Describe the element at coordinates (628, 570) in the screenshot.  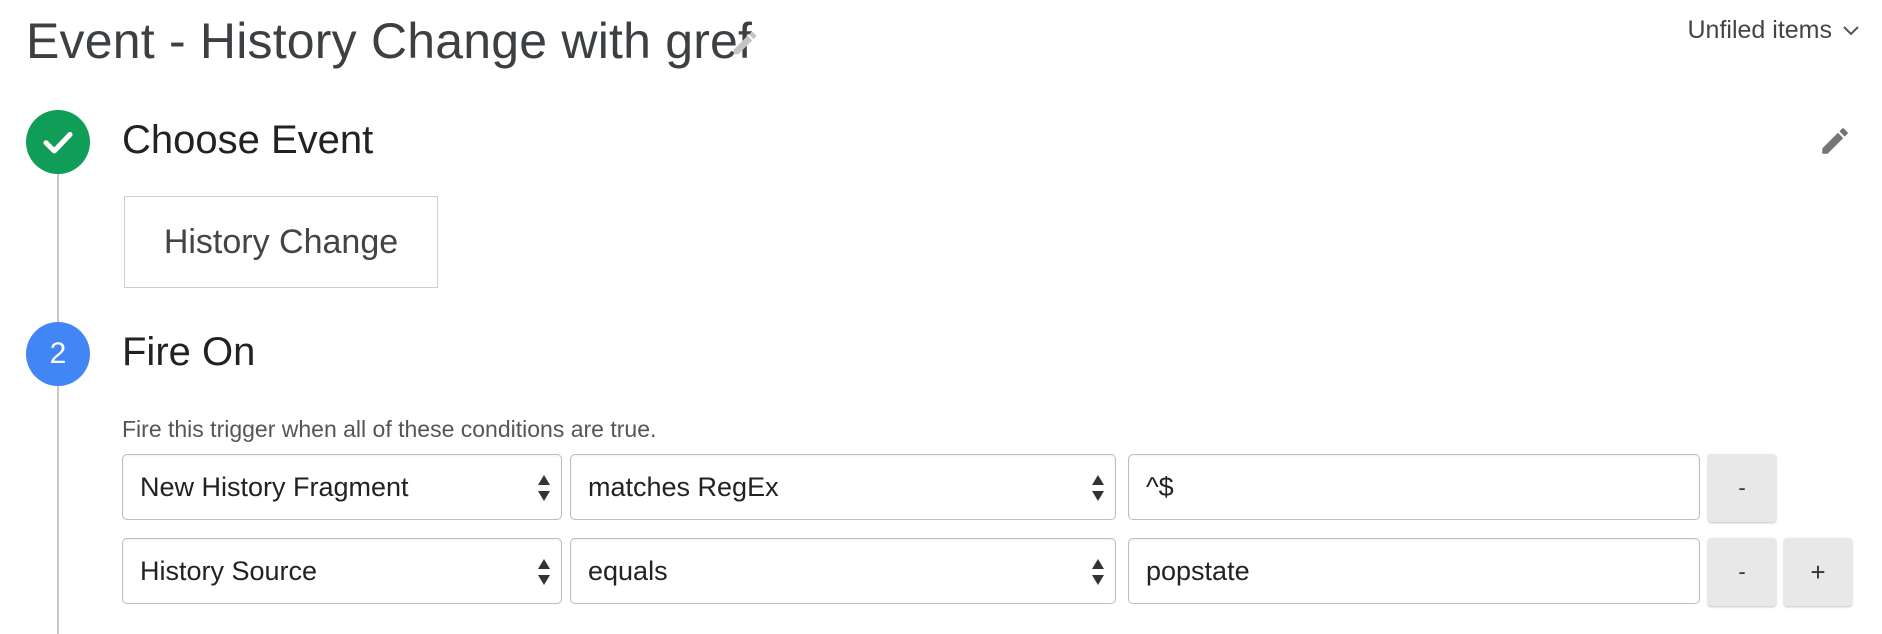
I see `operator-select-value: equals` at that location.